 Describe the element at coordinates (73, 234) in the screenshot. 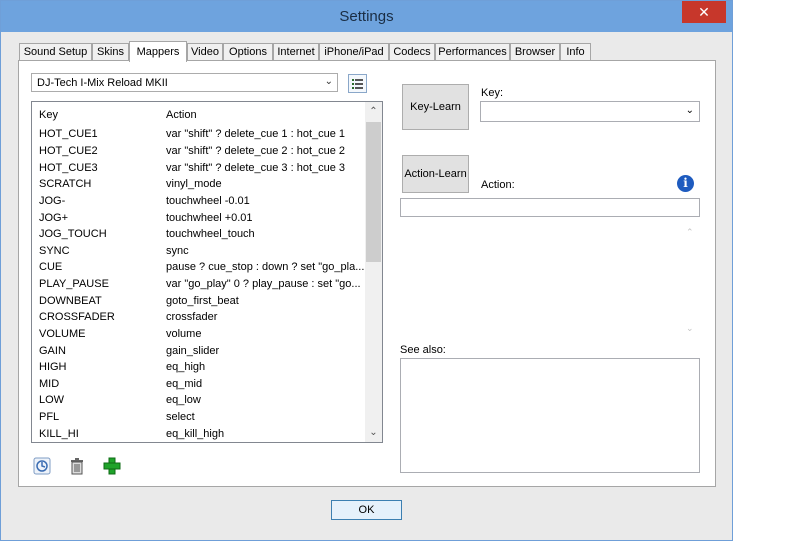

I see `row-key: JOG_TOUCH` at that location.